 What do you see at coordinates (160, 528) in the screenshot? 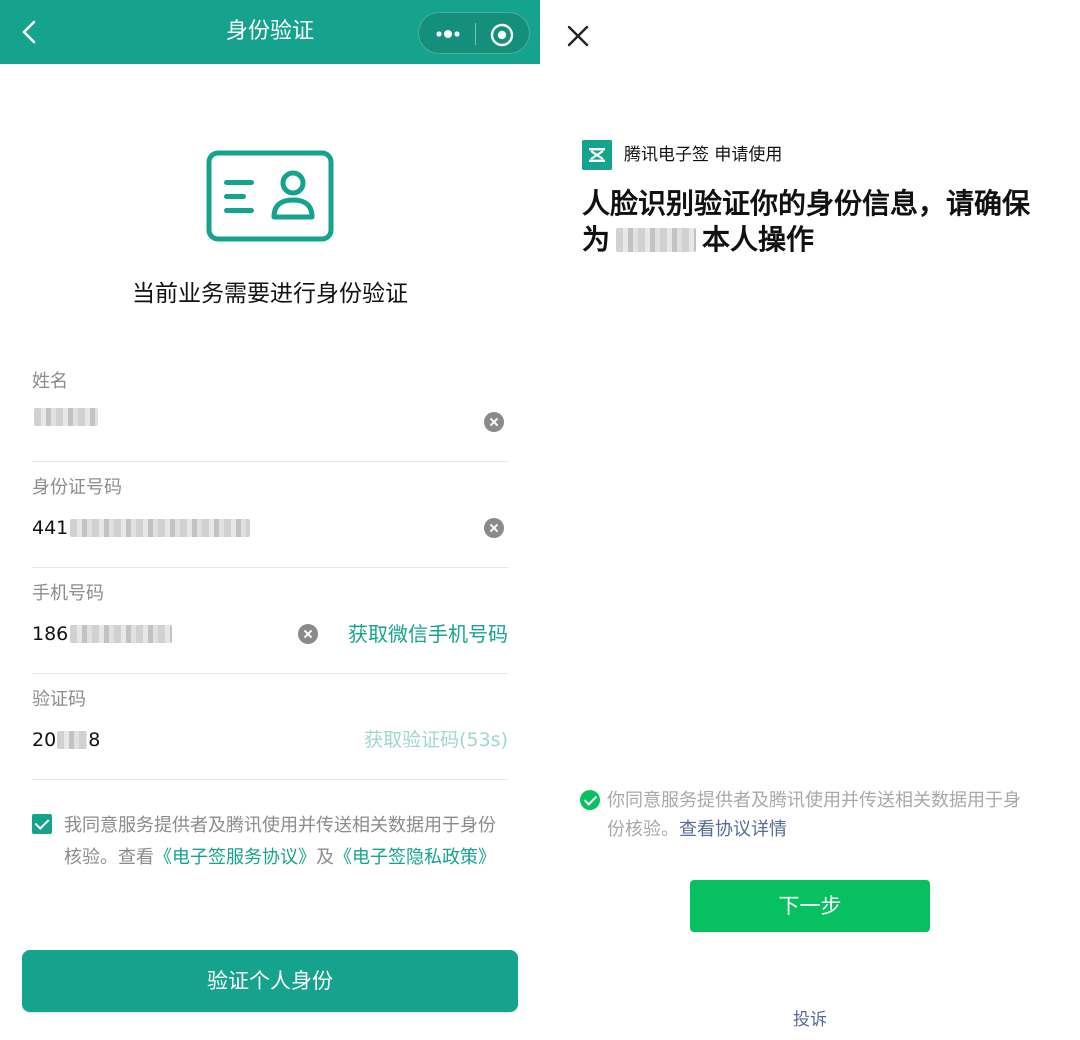
I see `redacted-id-number` at bounding box center [160, 528].